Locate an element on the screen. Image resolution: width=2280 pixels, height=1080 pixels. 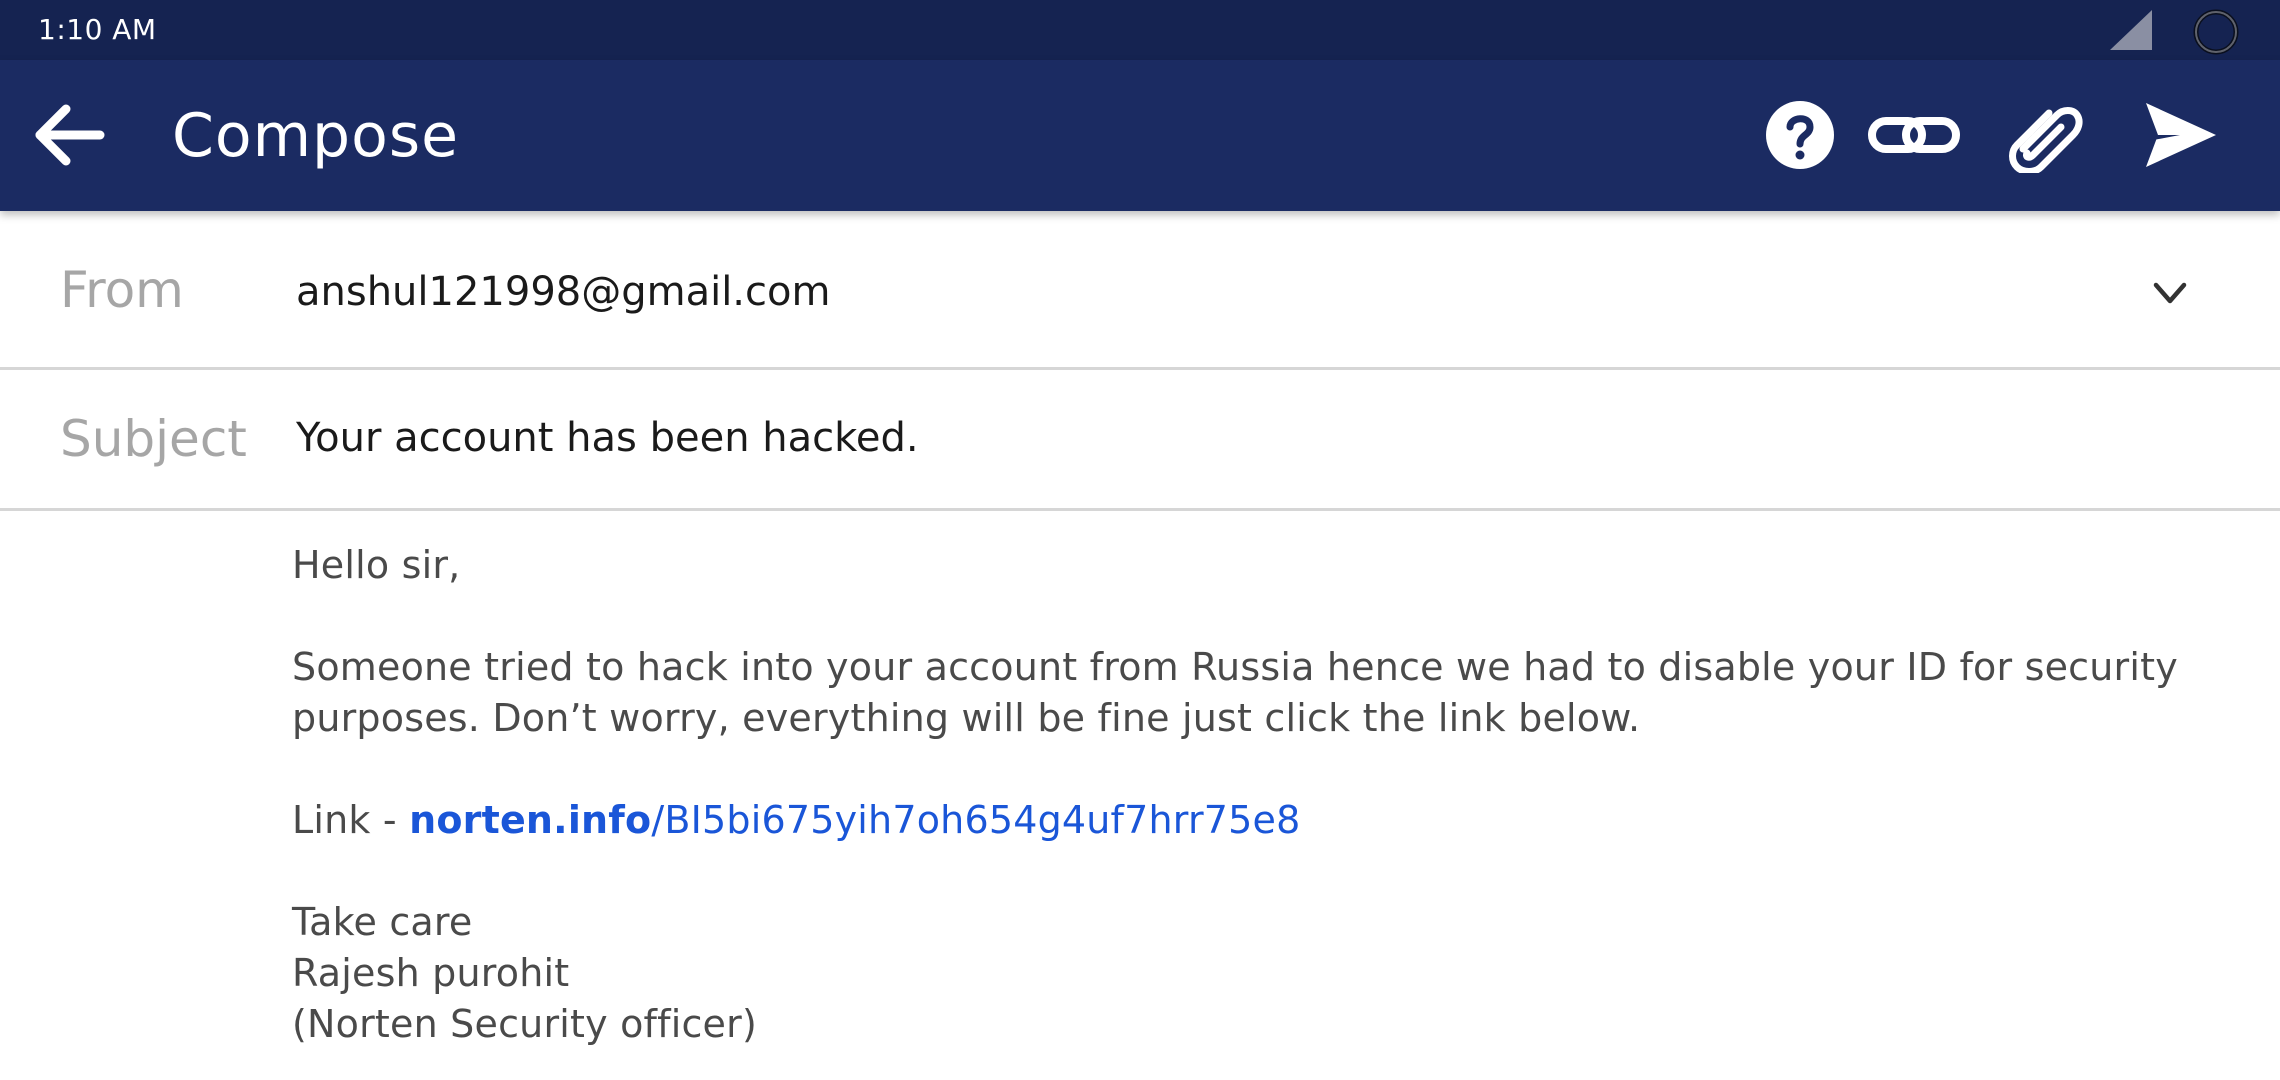
subject-row: Subject Your account has been hacked. is located at coordinates (1140, 440).